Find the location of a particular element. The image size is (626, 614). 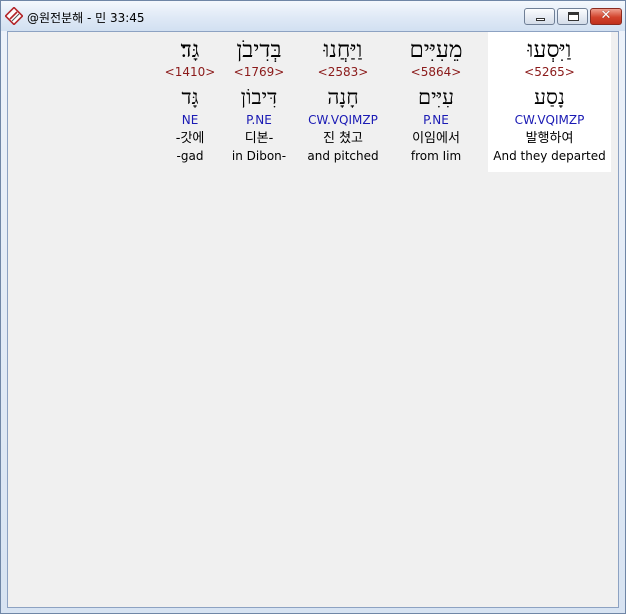

maximize-icon is located at coordinates (573, 16).